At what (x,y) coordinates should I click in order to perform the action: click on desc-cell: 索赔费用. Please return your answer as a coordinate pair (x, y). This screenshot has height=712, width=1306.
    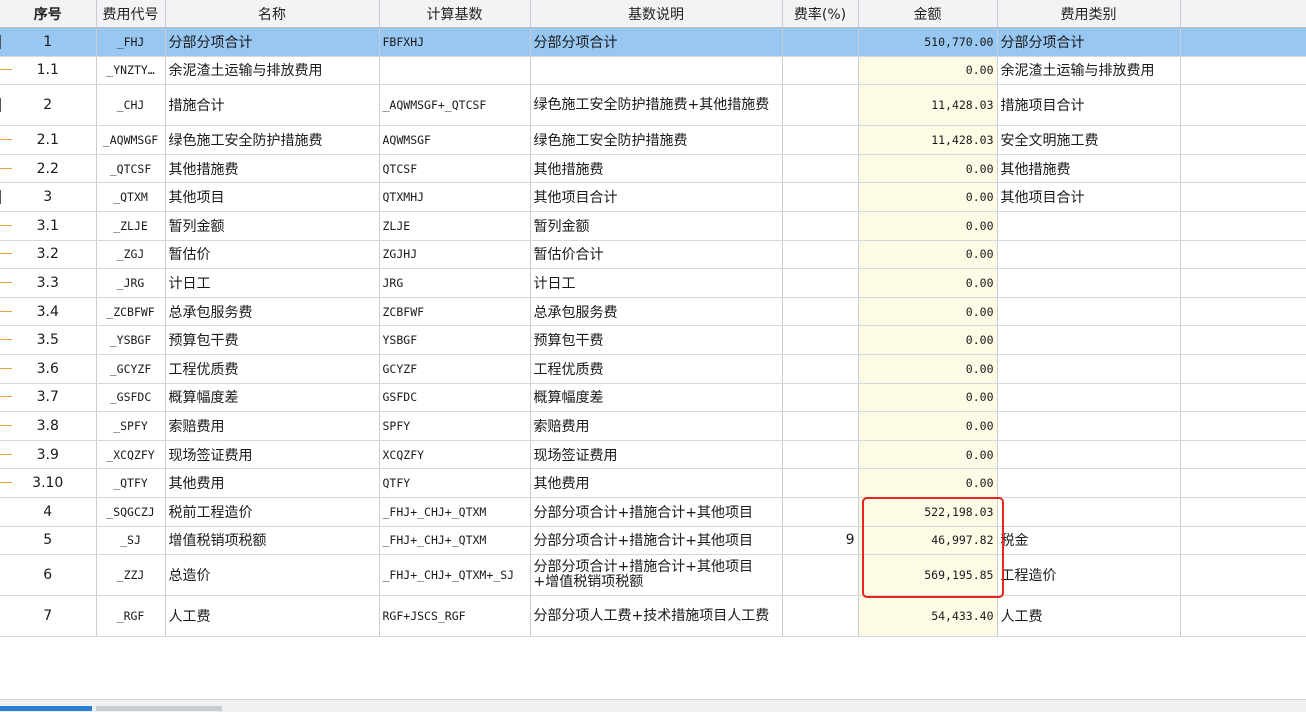
    Looking at the image, I should click on (656, 426).